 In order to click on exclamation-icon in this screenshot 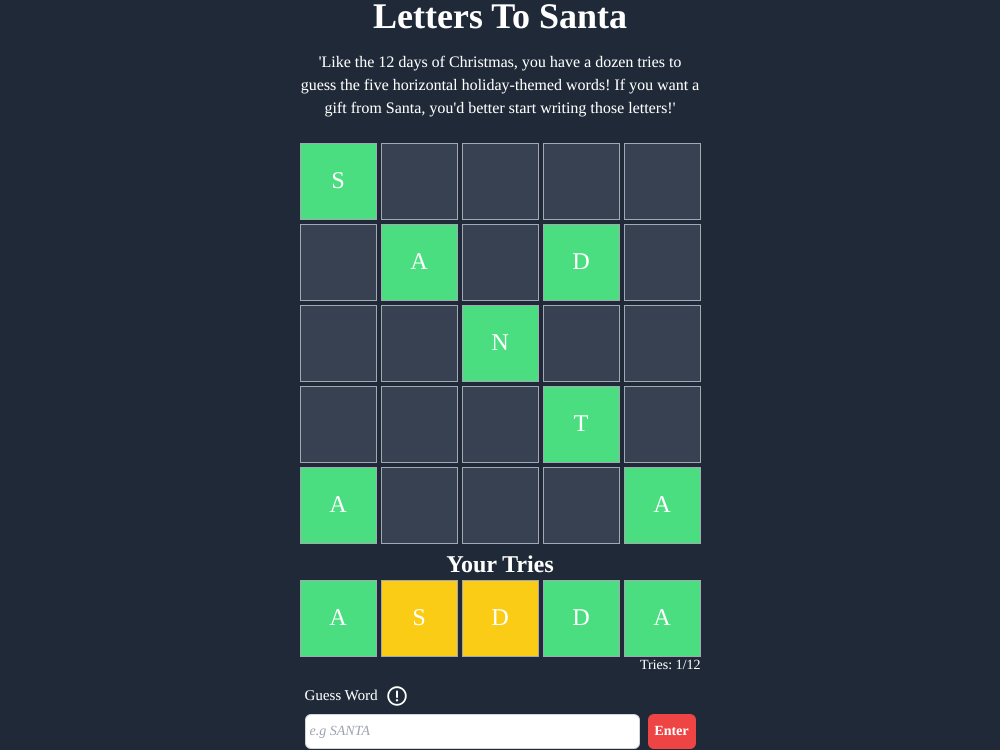, I will do `click(396, 696)`.